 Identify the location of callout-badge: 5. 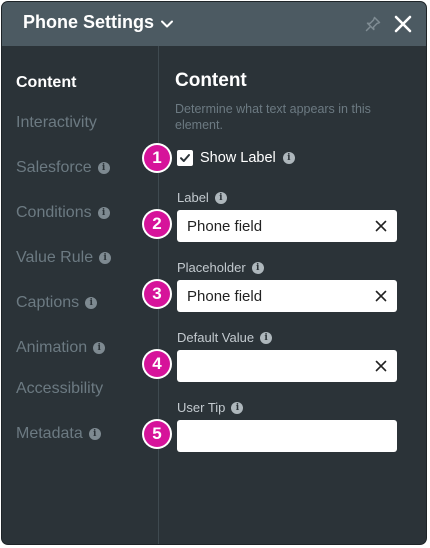
(157, 434).